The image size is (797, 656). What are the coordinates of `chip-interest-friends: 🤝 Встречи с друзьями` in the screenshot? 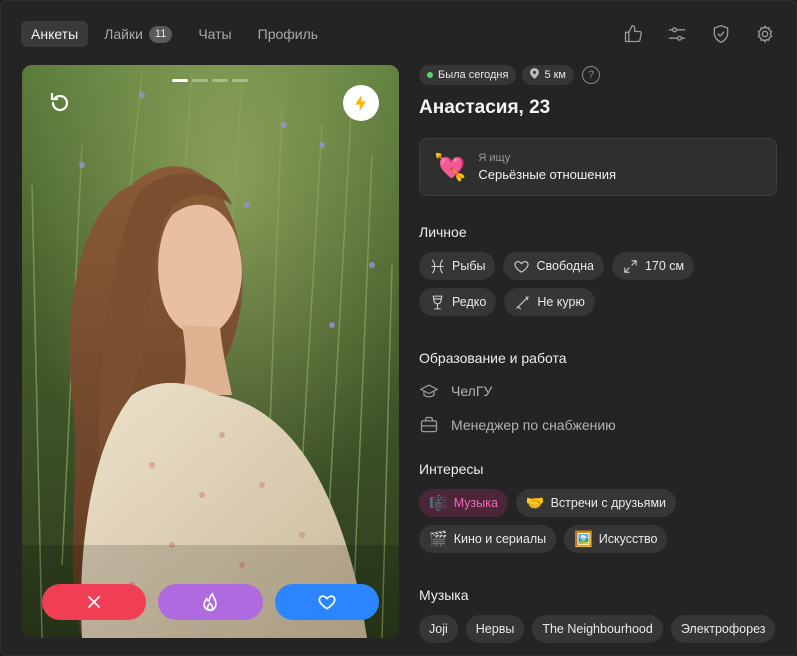 It's located at (596, 503).